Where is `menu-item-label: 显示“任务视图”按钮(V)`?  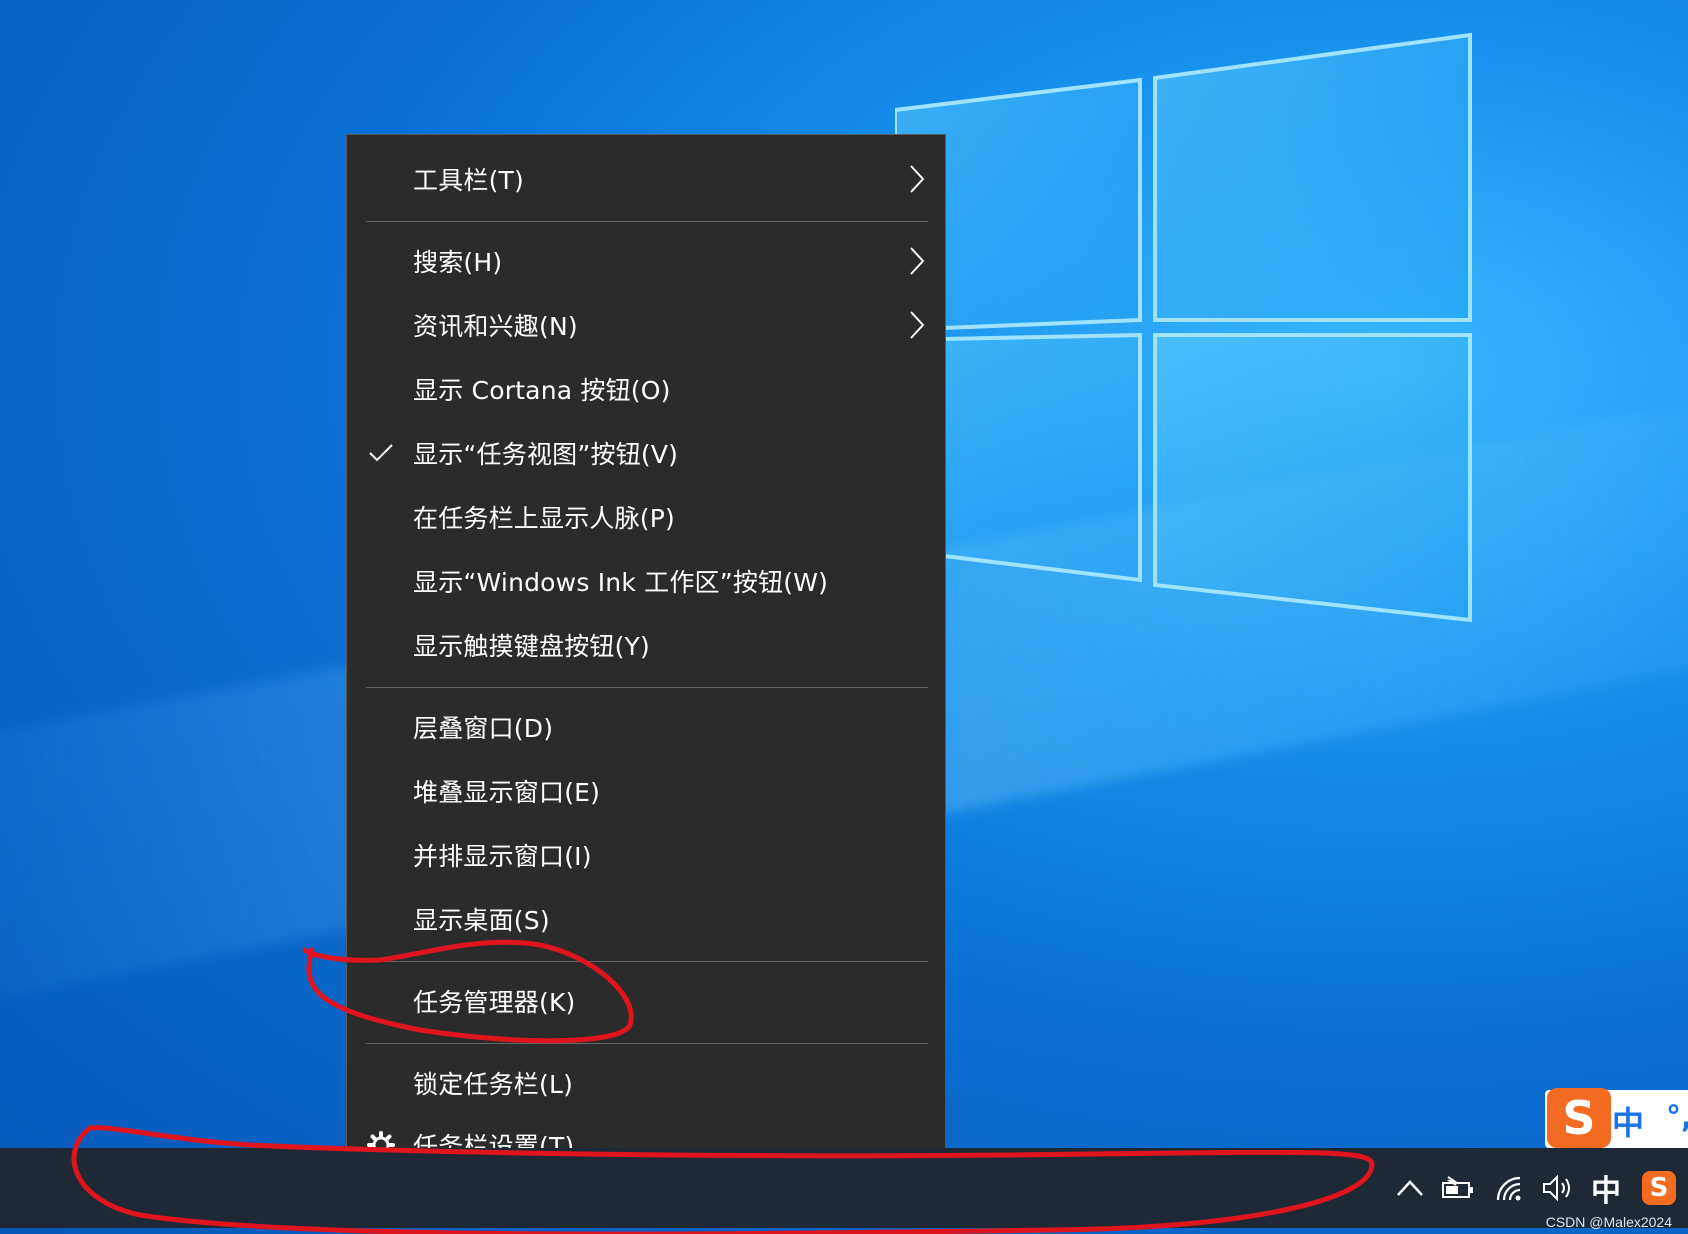
menu-item-label: 显示“任务视图”按钮(V) is located at coordinates (546, 454).